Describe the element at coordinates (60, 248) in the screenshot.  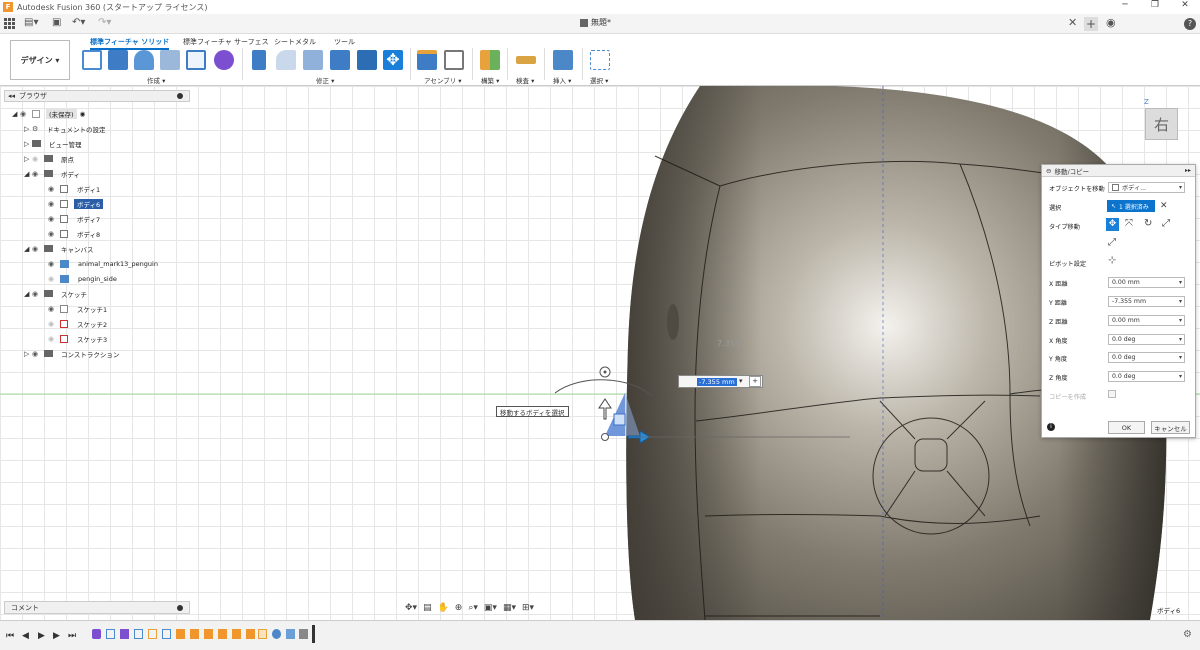
I see `tree-row-canvases: ◢ ◉ キャンバス` at that location.